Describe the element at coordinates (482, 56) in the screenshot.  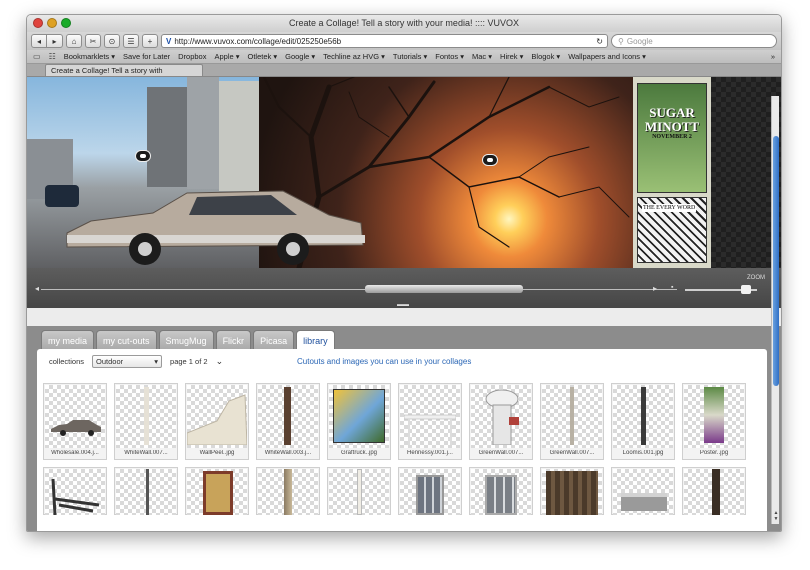
I see `bookmark-item: Mac ▾` at that location.